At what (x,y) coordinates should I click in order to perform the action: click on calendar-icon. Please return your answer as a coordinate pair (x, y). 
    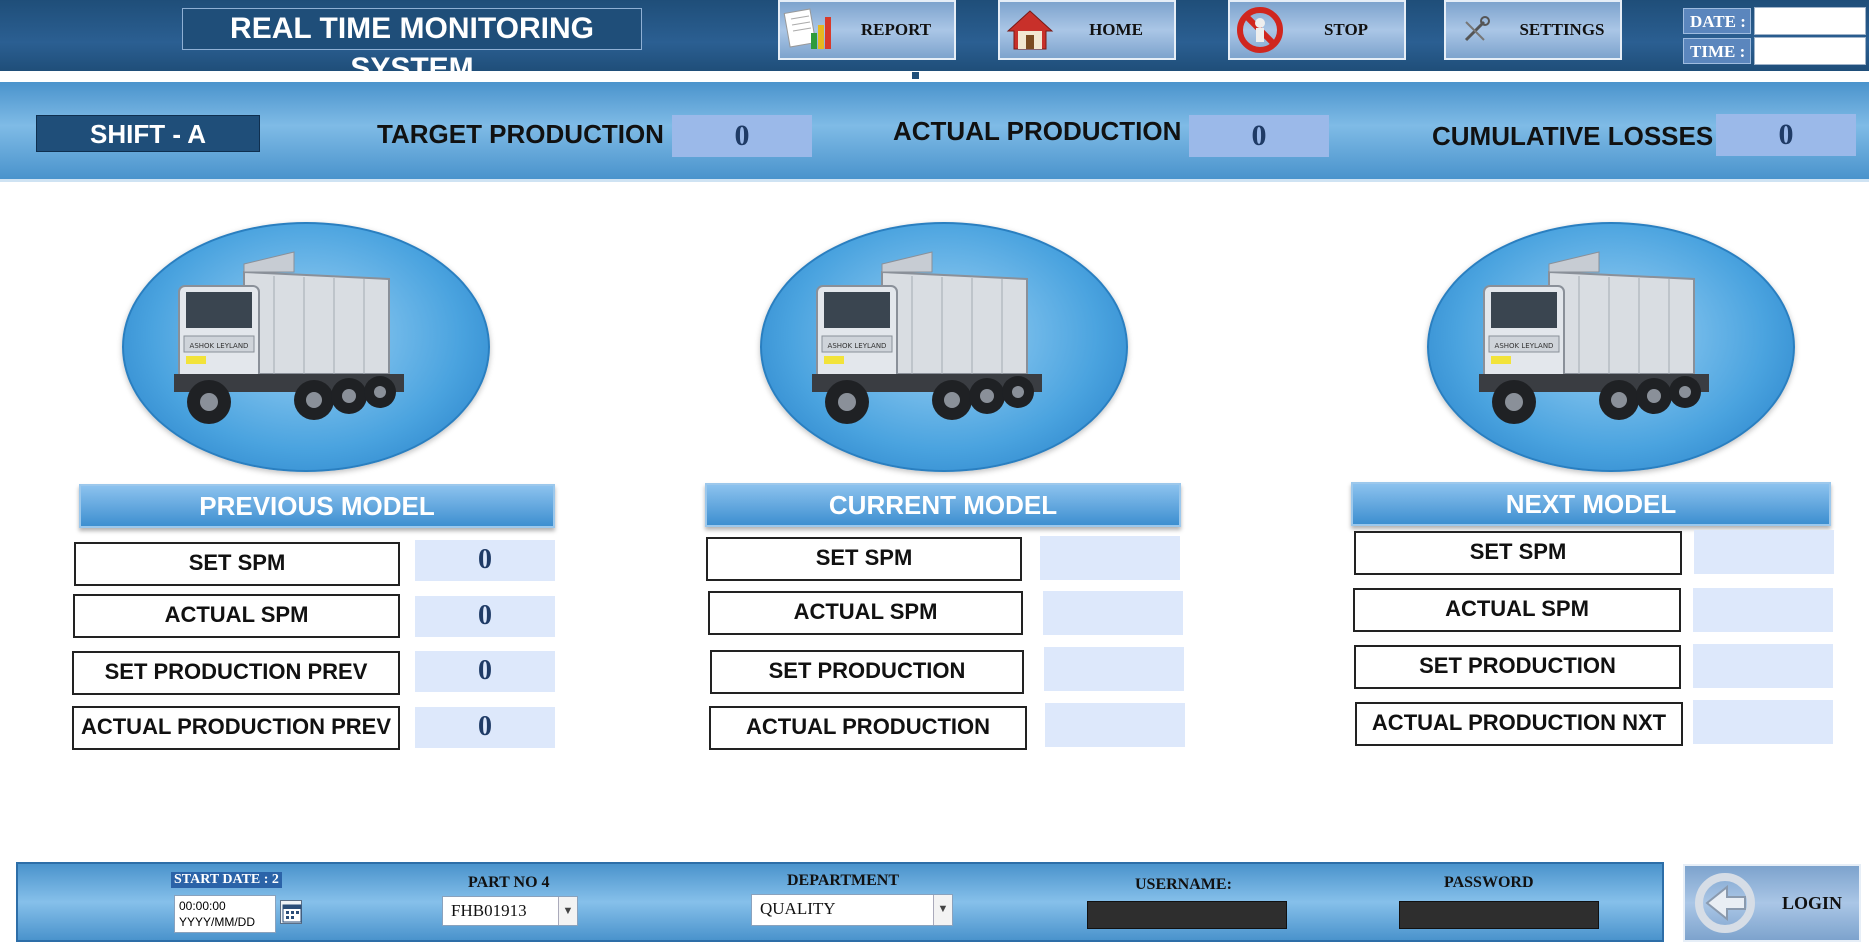
    Looking at the image, I should click on (291, 912).